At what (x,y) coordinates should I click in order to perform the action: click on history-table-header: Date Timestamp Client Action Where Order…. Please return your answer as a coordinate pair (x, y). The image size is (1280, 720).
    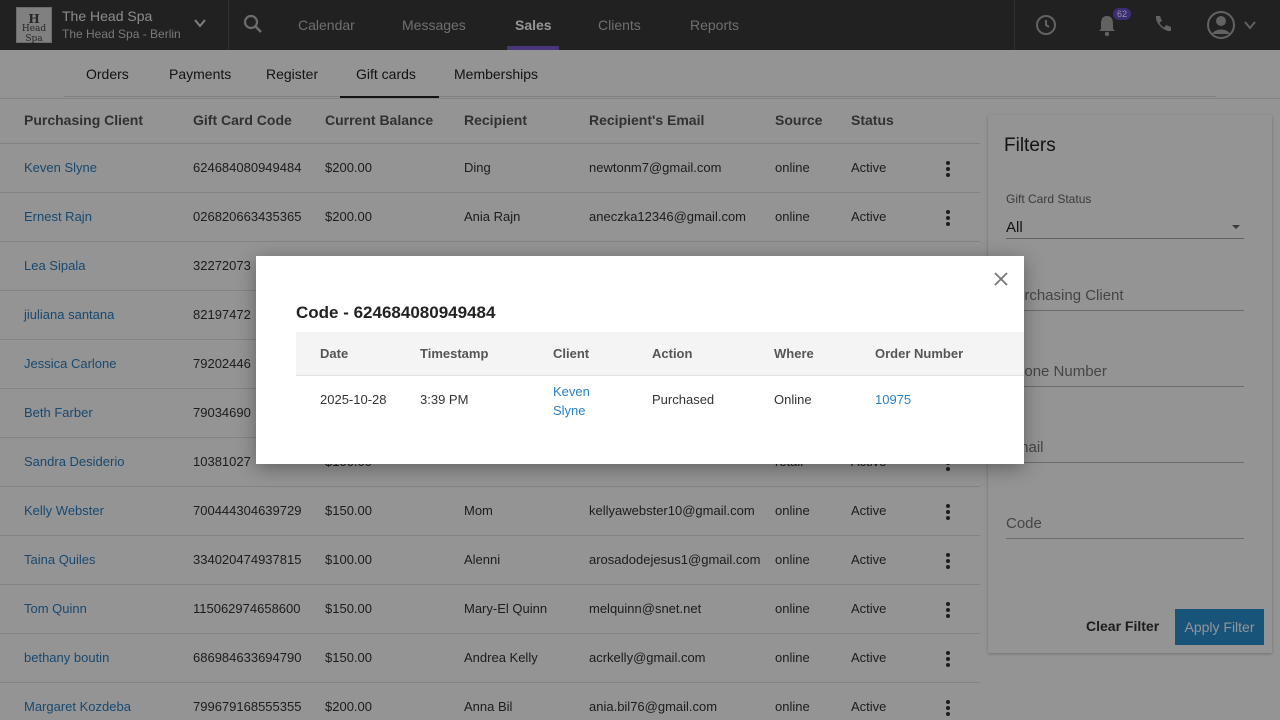
    Looking at the image, I should click on (660, 354).